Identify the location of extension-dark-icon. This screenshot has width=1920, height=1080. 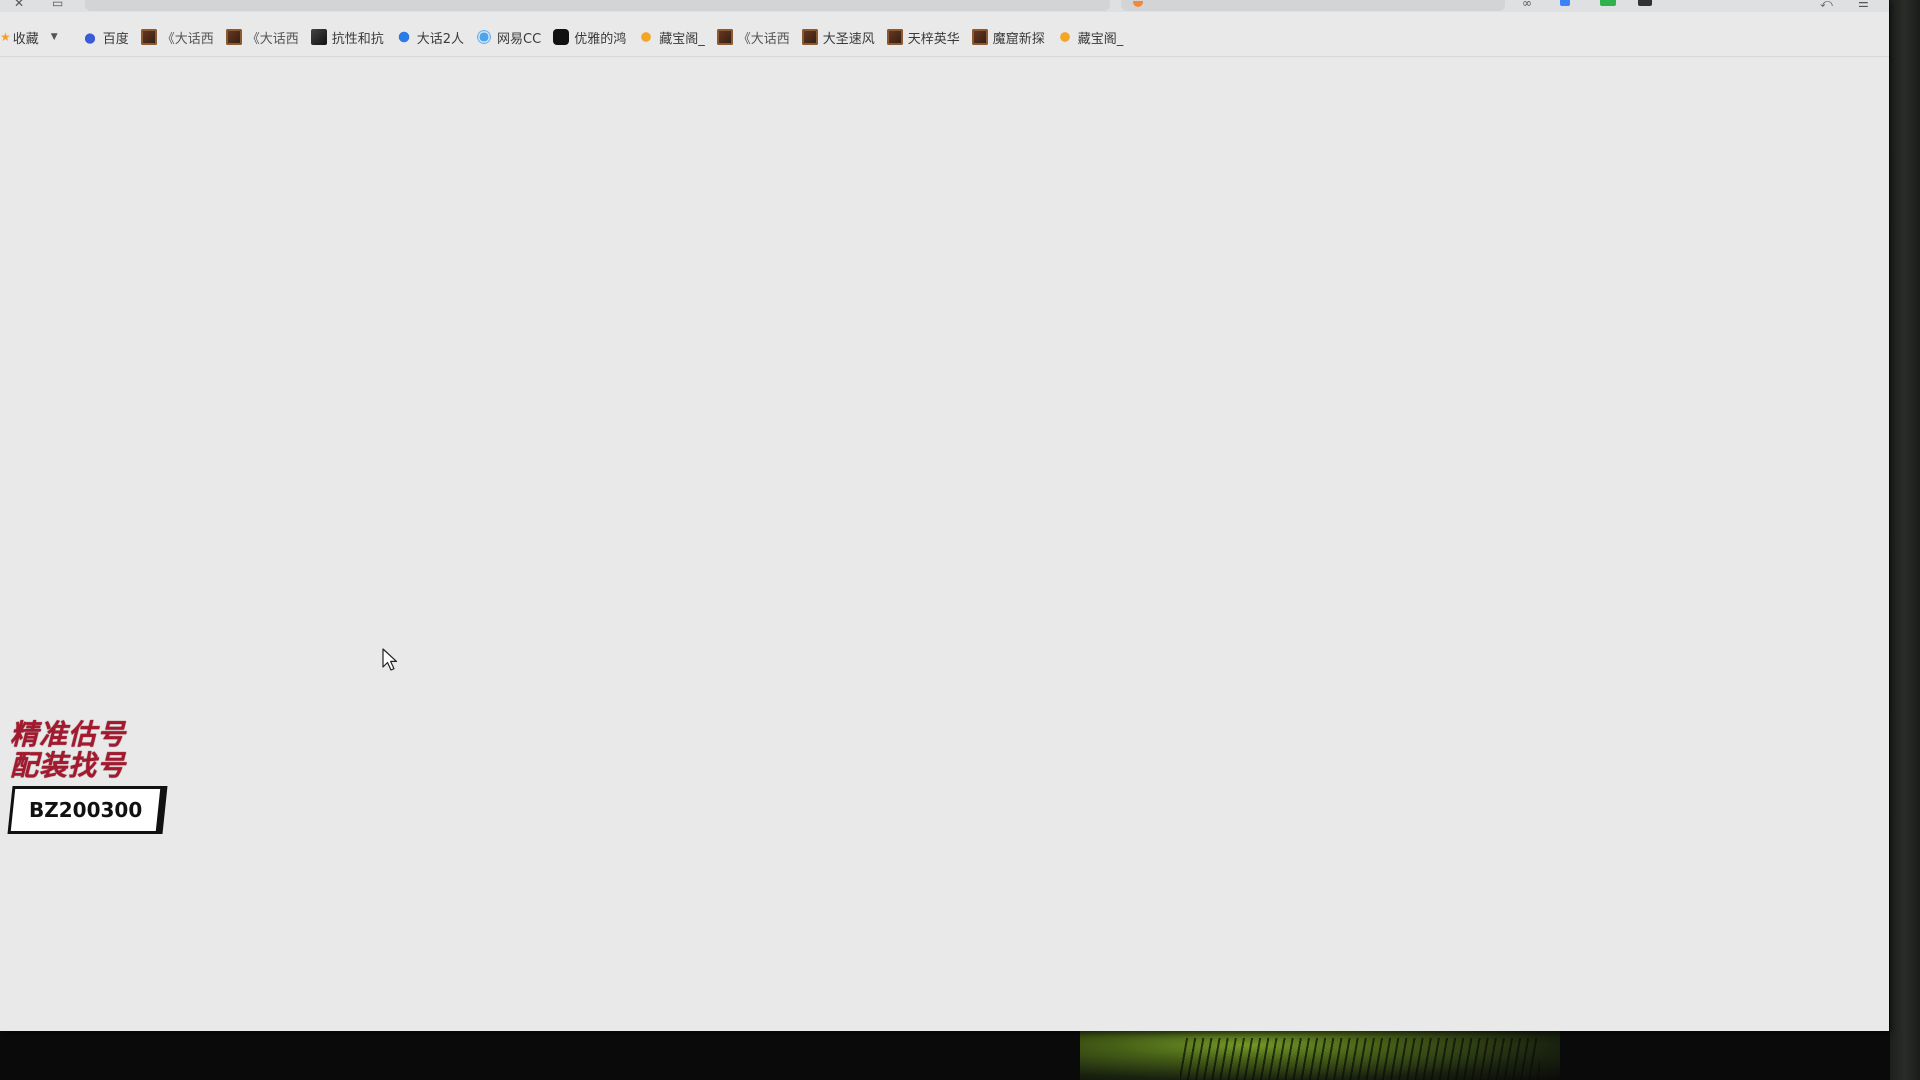
(1645, 3).